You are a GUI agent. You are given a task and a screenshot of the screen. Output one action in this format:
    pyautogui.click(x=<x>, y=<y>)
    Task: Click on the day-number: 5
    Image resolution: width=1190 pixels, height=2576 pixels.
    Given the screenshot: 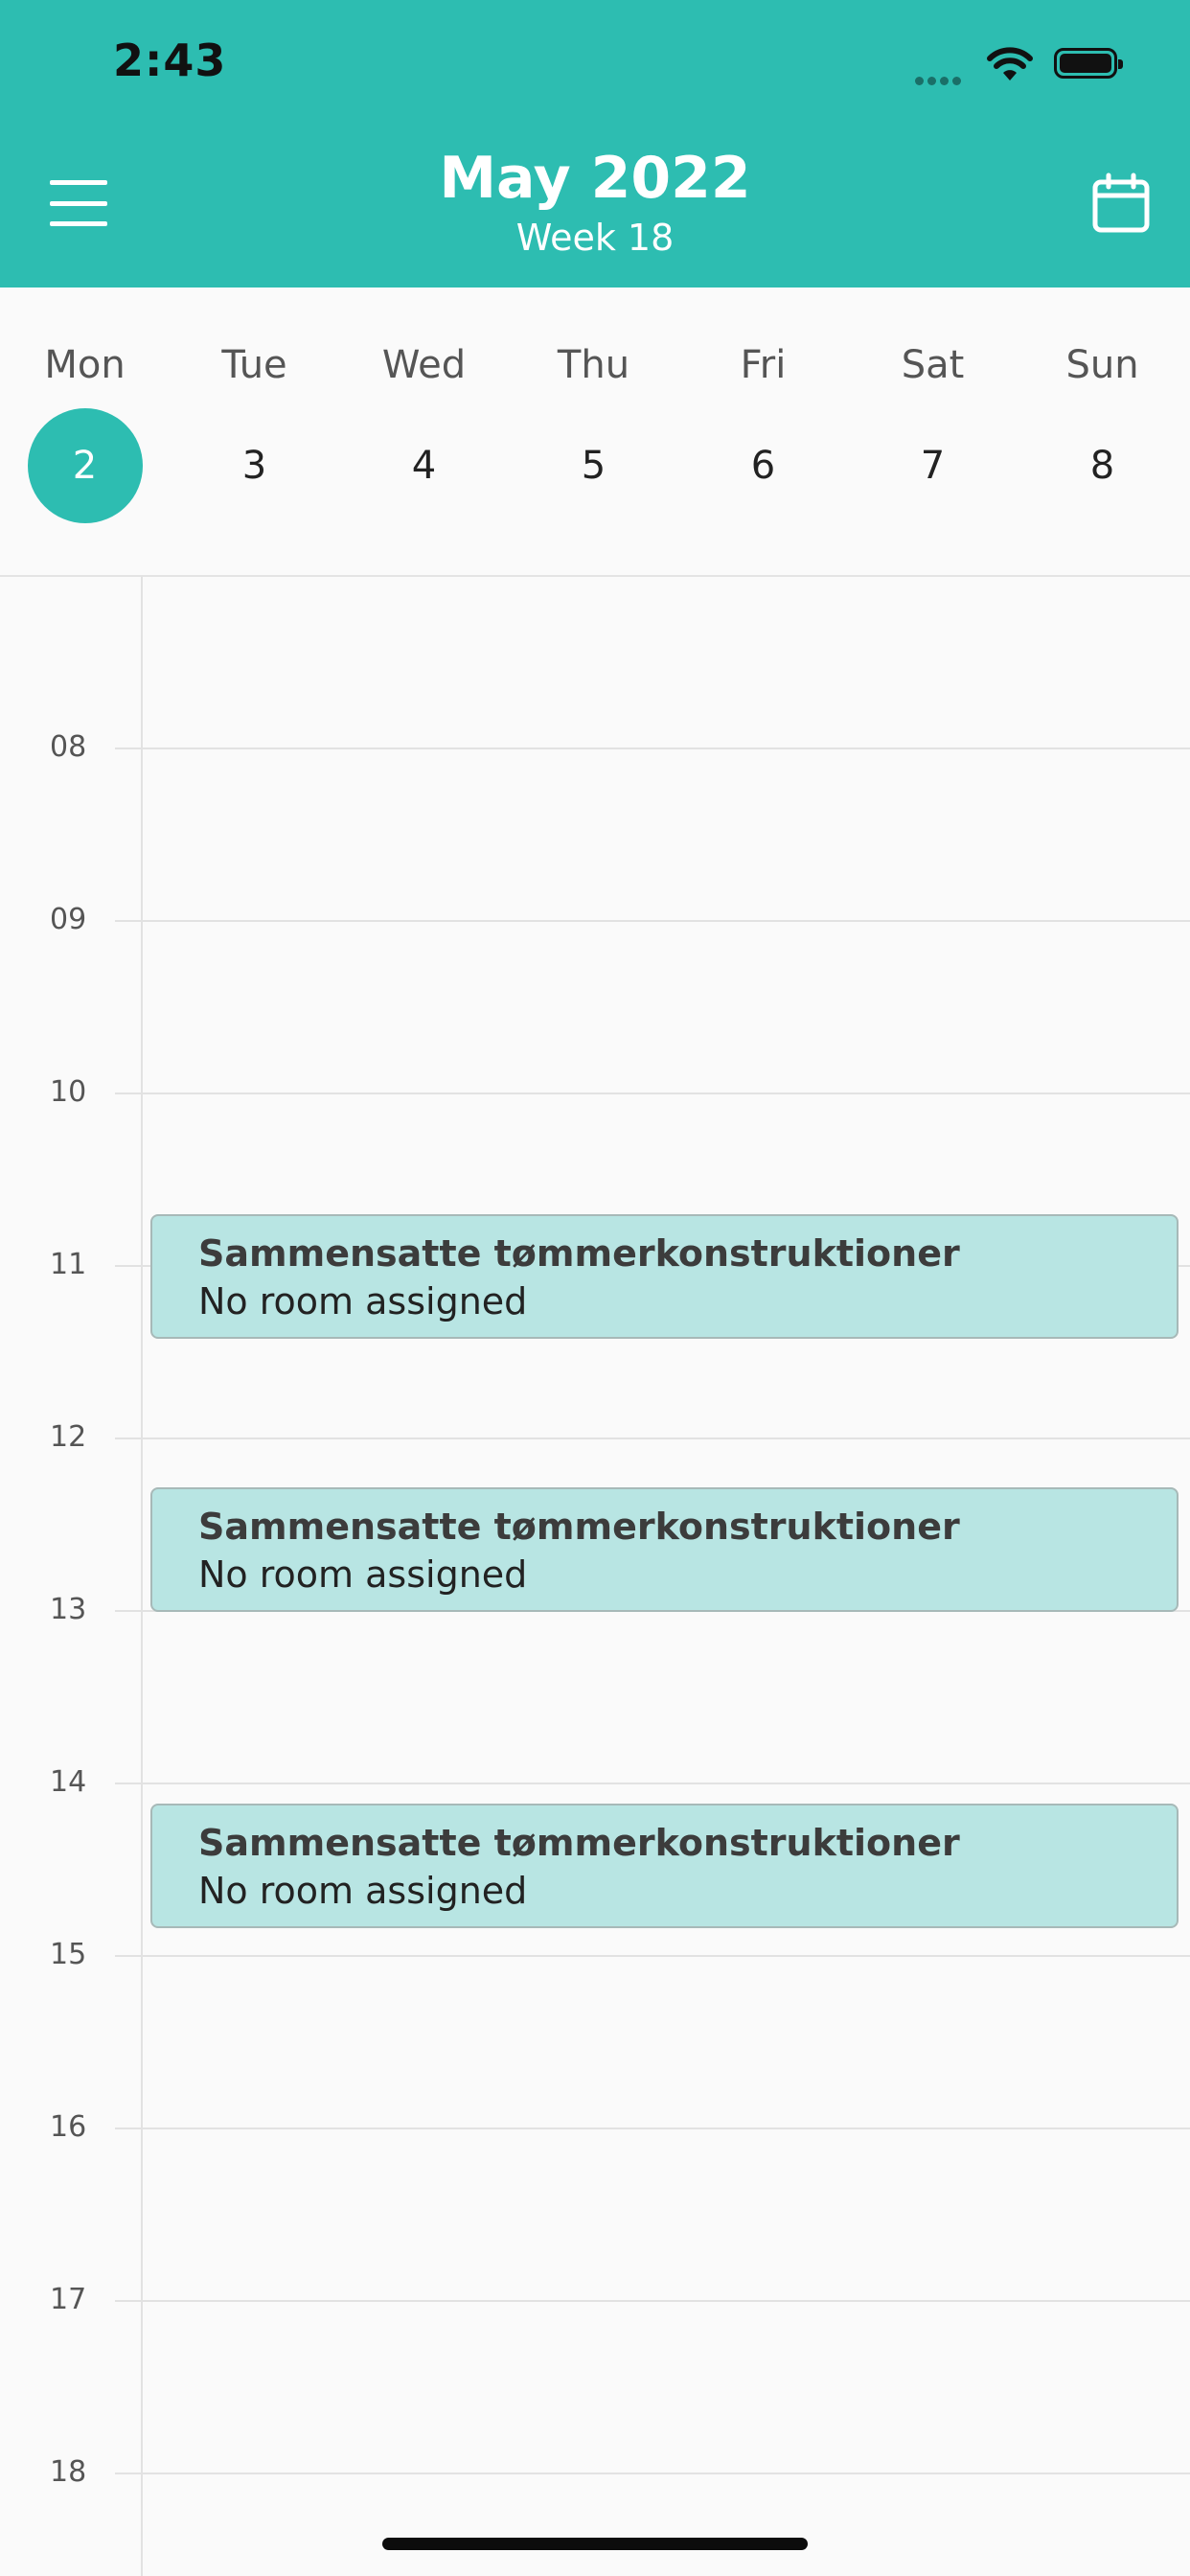 What is the action you would take?
    pyautogui.click(x=593, y=466)
    